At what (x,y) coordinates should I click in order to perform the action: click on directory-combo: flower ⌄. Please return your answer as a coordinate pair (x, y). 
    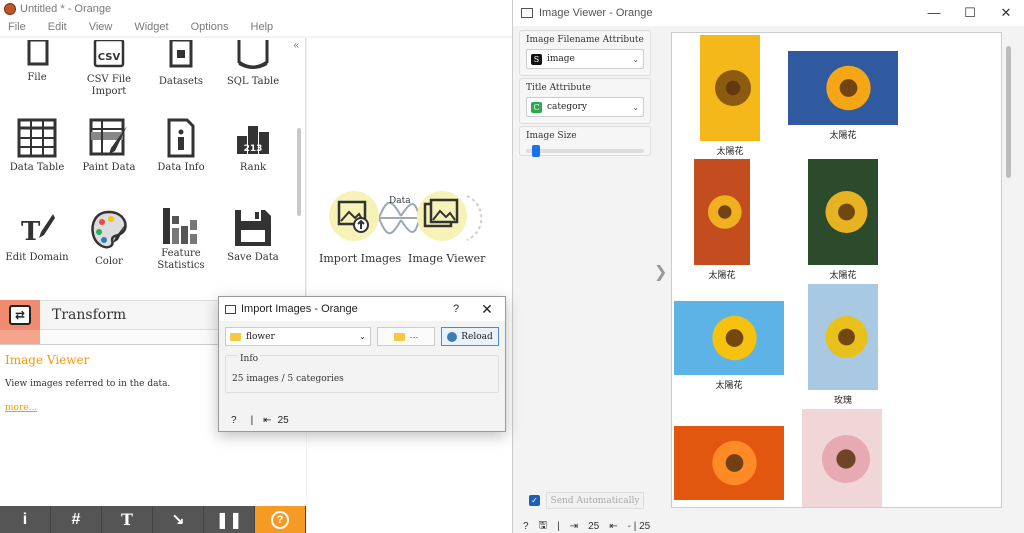
    Looking at the image, I should click on (298, 336).